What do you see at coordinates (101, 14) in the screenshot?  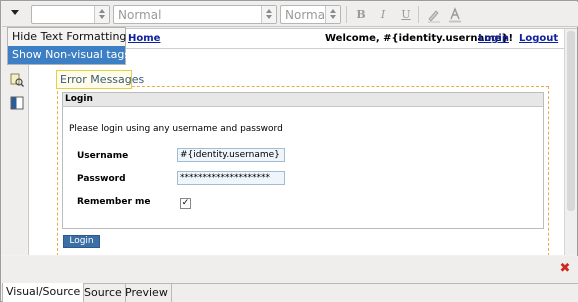 I see `font-family-spinner-icon` at bounding box center [101, 14].